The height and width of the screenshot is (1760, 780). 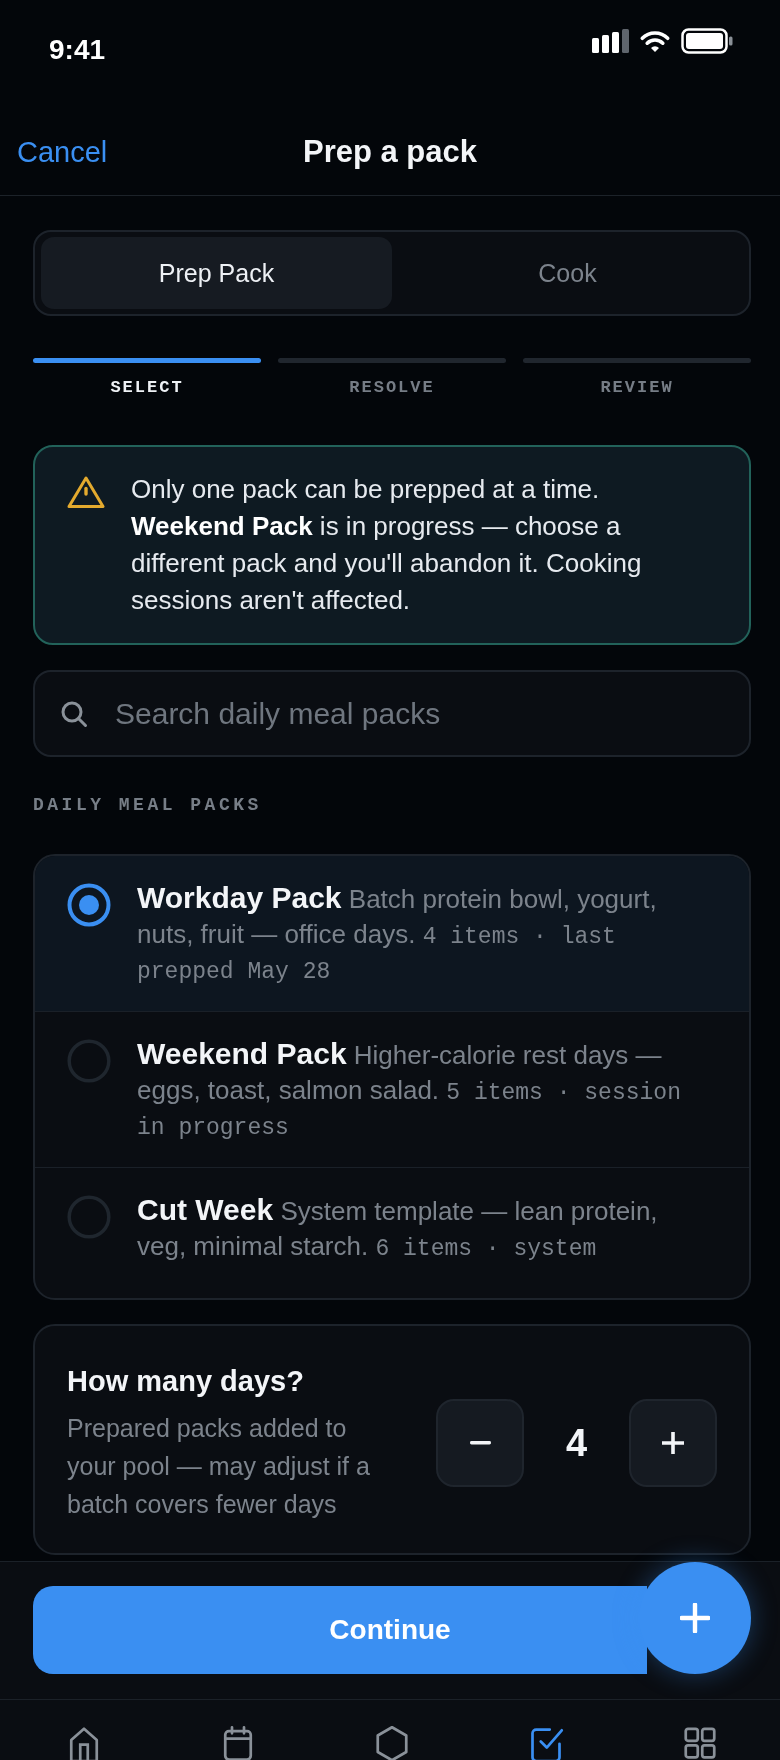 I want to click on mode-tab: Cook, so click(x=567, y=273).